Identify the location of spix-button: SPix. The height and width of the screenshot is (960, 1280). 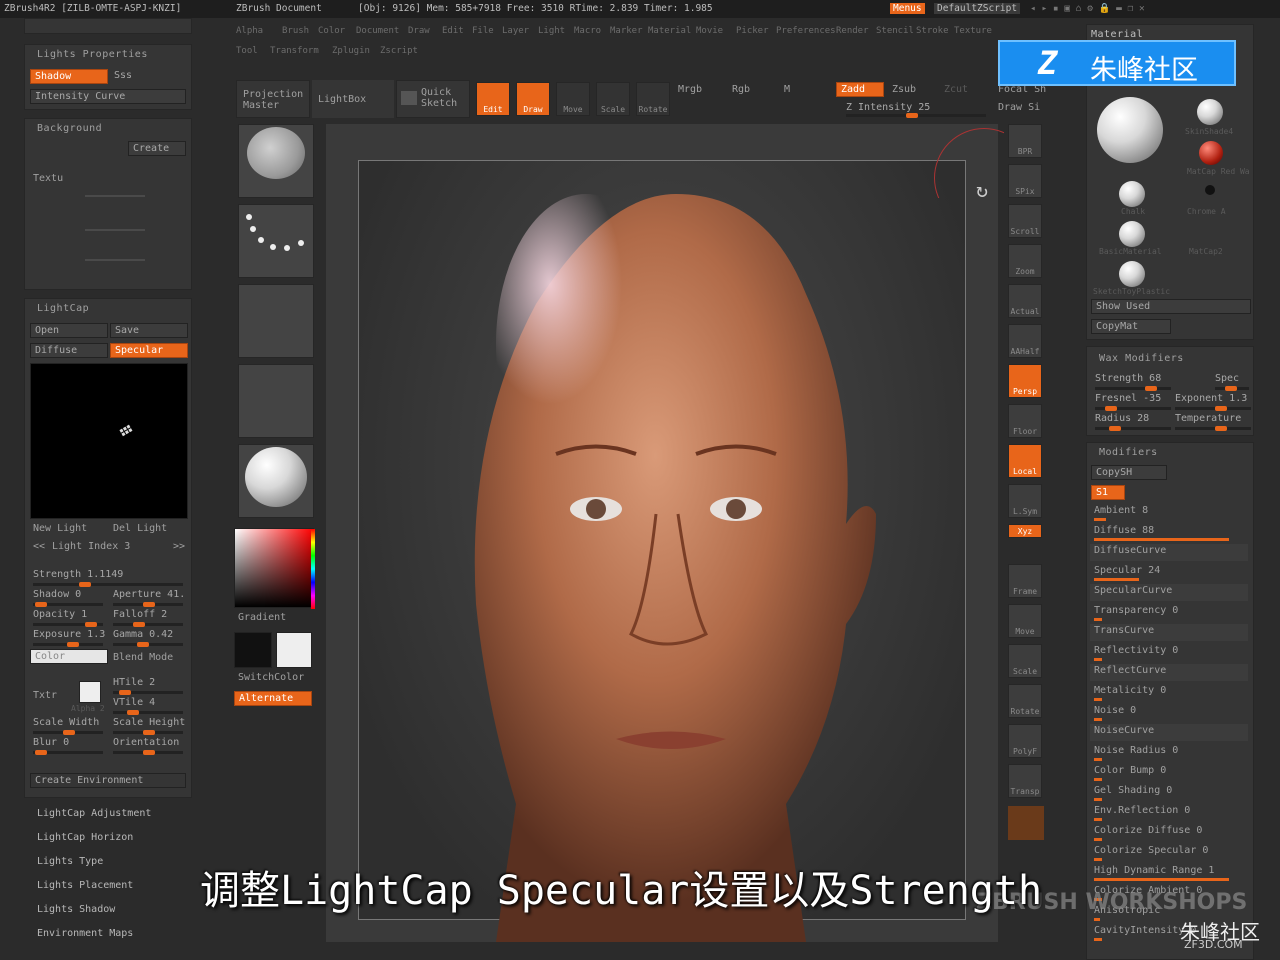
(1025, 181).